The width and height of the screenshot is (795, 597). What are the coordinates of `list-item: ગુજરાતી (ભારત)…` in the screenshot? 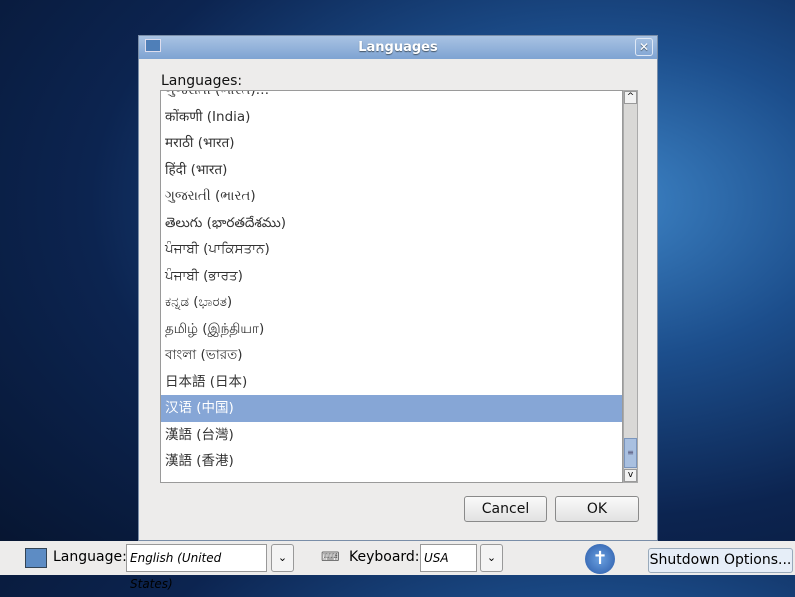 It's located at (391, 97).